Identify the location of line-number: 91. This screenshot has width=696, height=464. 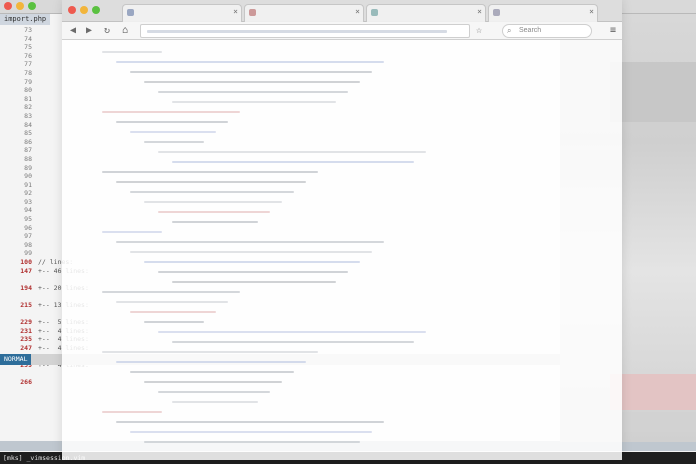
(28, 184).